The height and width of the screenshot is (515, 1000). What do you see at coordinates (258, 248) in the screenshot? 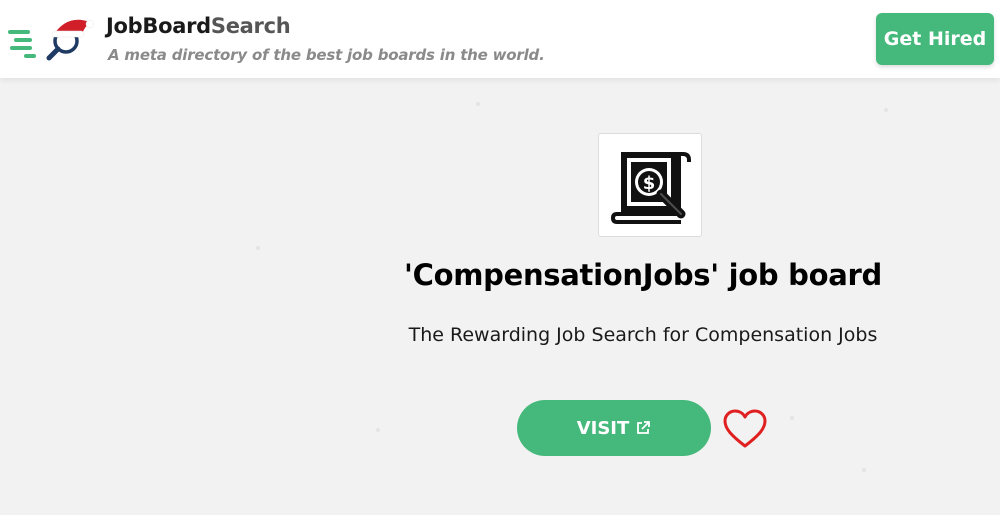
I see `snow-dot` at bounding box center [258, 248].